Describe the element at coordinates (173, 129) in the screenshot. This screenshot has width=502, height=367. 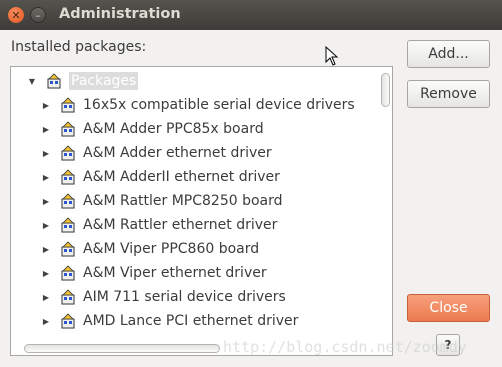
I see `tree-item-label: A&M Adder PPC85x board` at that location.